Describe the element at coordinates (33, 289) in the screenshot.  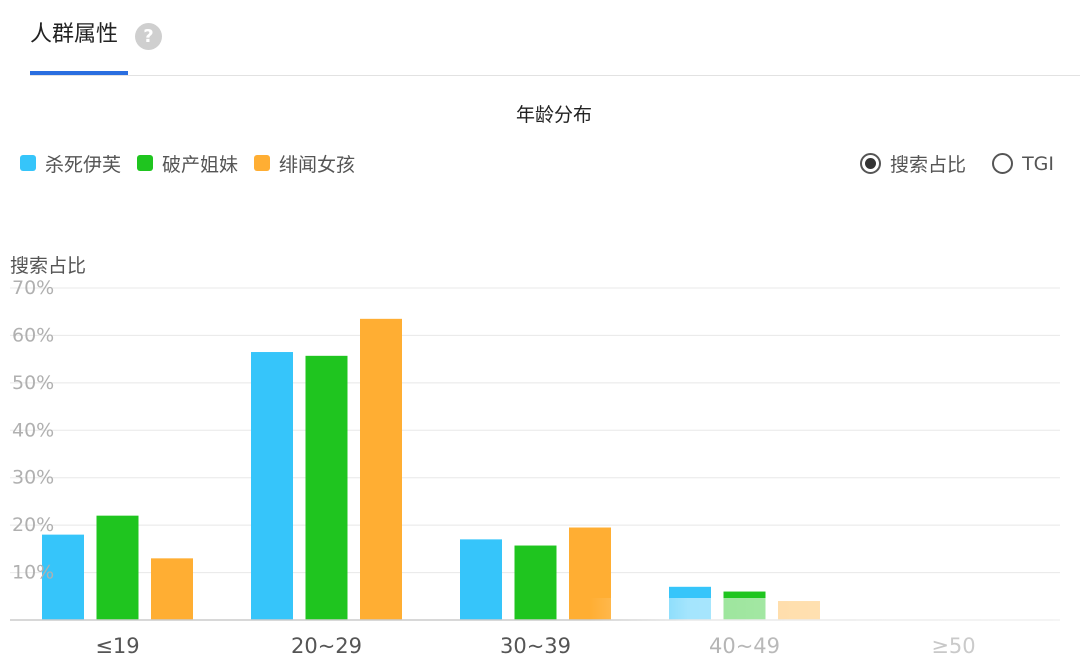
I see `y-tick-label: 70%` at that location.